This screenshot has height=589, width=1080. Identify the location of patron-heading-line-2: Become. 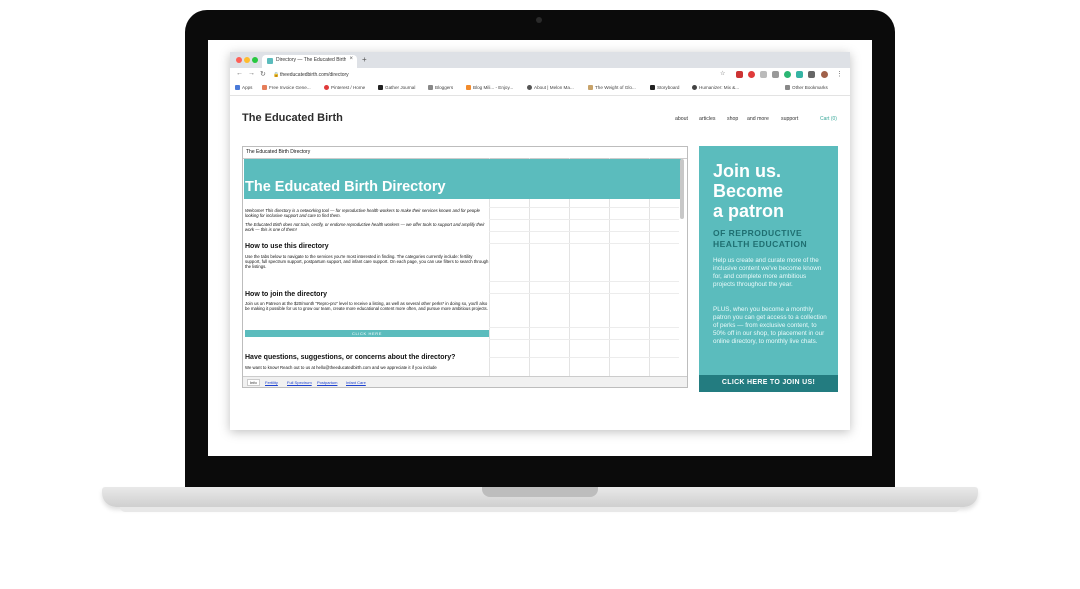
(748, 191).